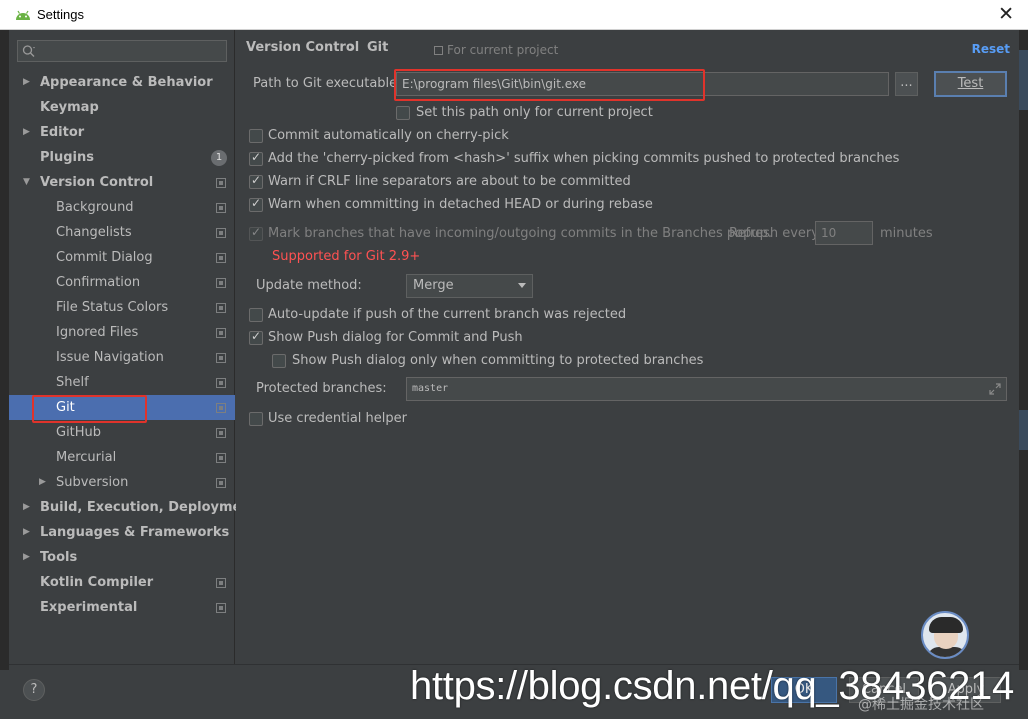 Image resolution: width=1028 pixels, height=719 pixels. Describe the element at coordinates (122, 257) in the screenshot. I see `sidebar-item-commit-dialog: Commit Dialog` at that location.